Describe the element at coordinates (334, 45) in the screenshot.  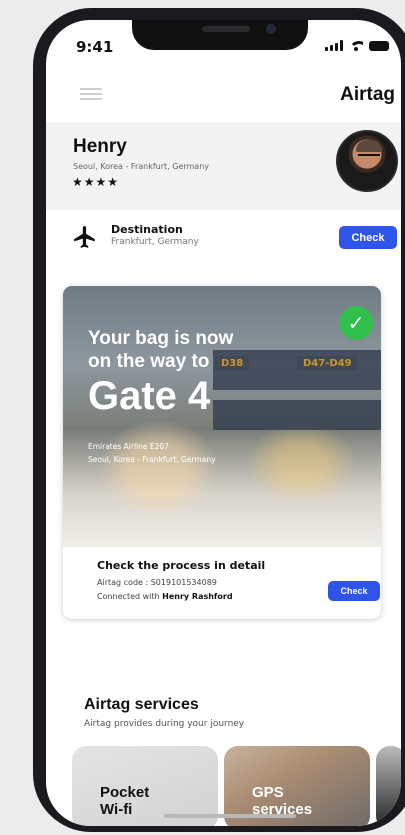
I see `signal-icon` at that location.